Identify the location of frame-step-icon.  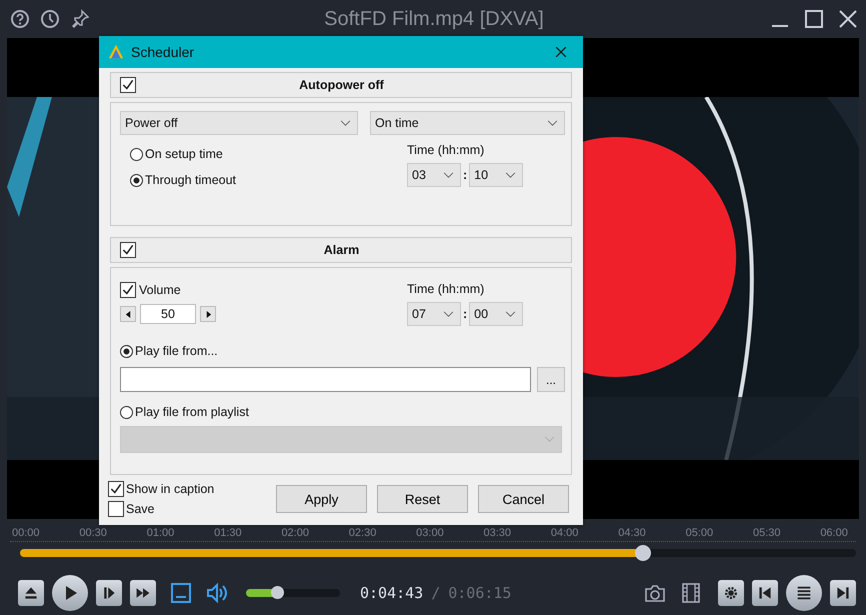
(109, 593).